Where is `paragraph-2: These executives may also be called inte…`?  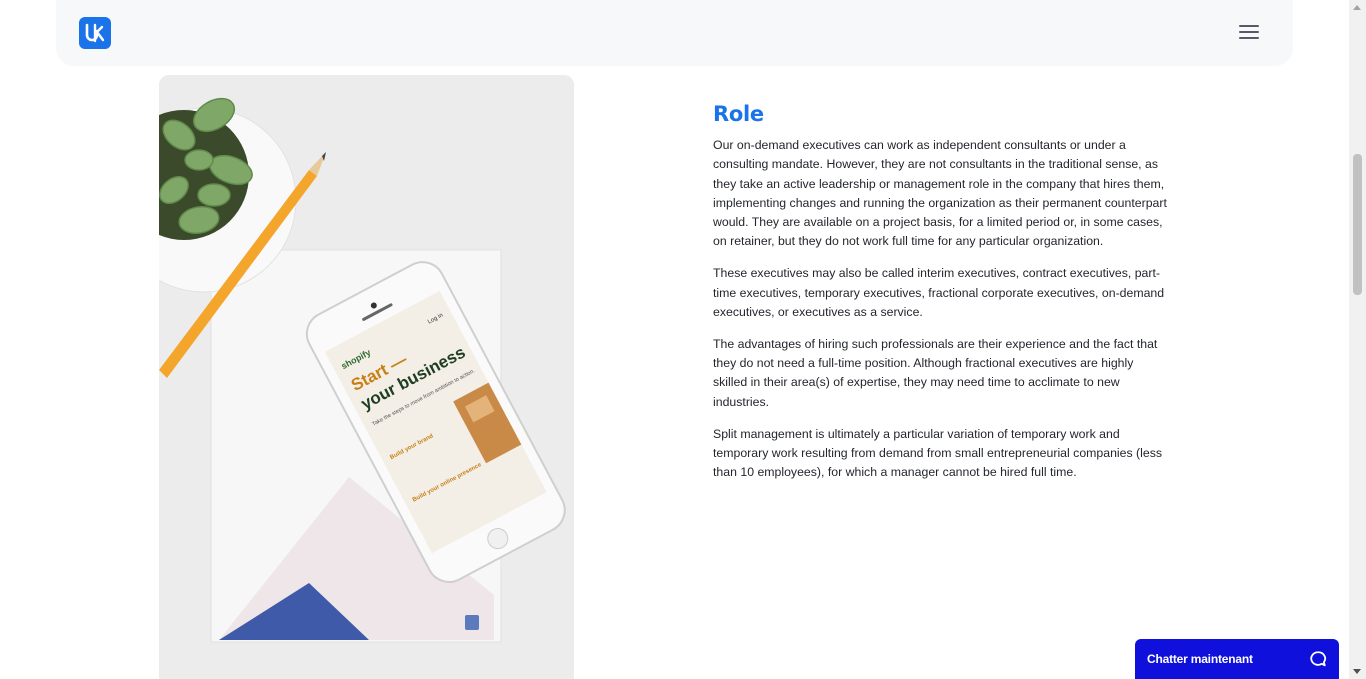
paragraph-2: These executives may also be called inte… is located at coordinates (939, 292).